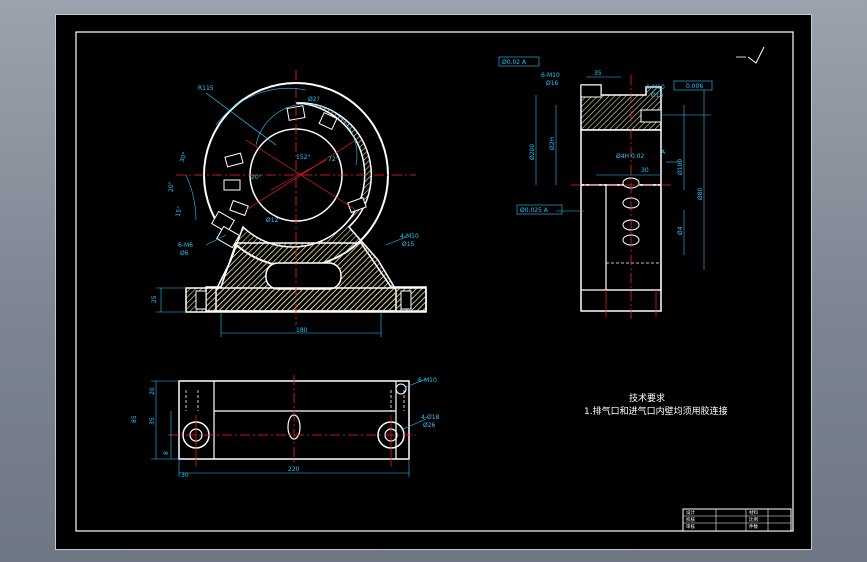 The width and height of the screenshot is (867, 562). Describe the element at coordinates (152, 421) in the screenshot. I see `top-h-35: 35` at that location.